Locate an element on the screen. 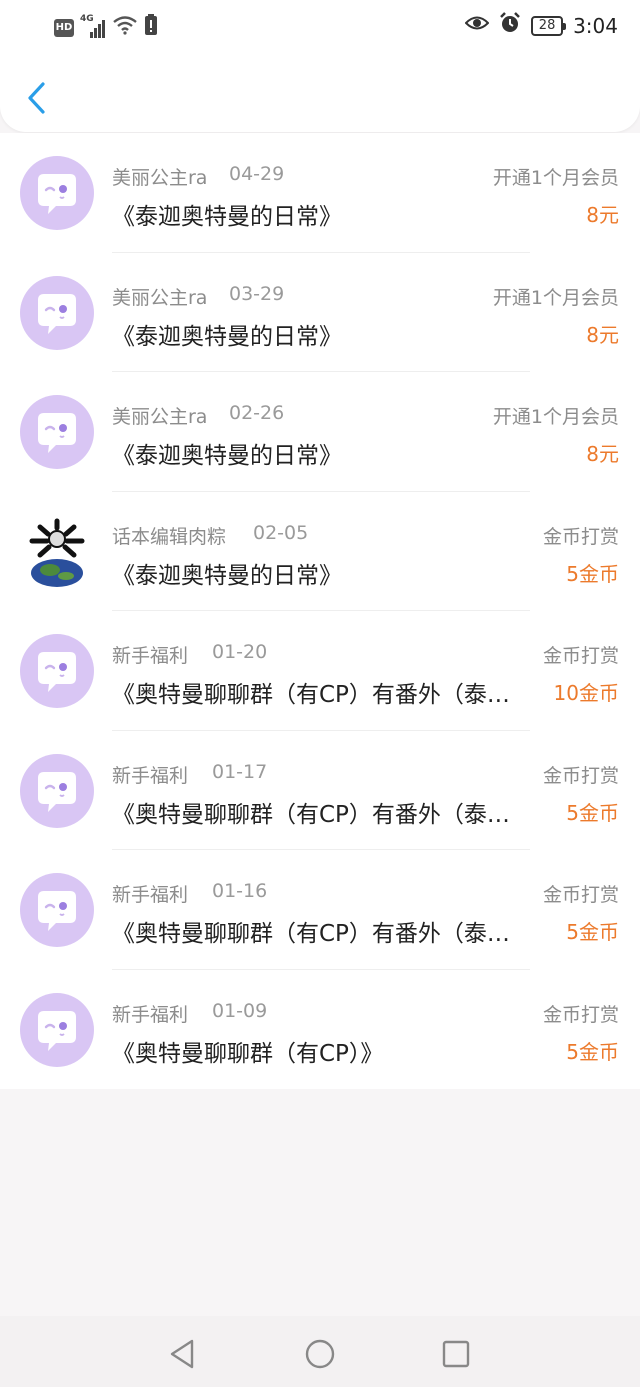 The width and height of the screenshot is (640, 1387). status-bar: HD 4G 28 3:04 is located at coordinates (320, 26).